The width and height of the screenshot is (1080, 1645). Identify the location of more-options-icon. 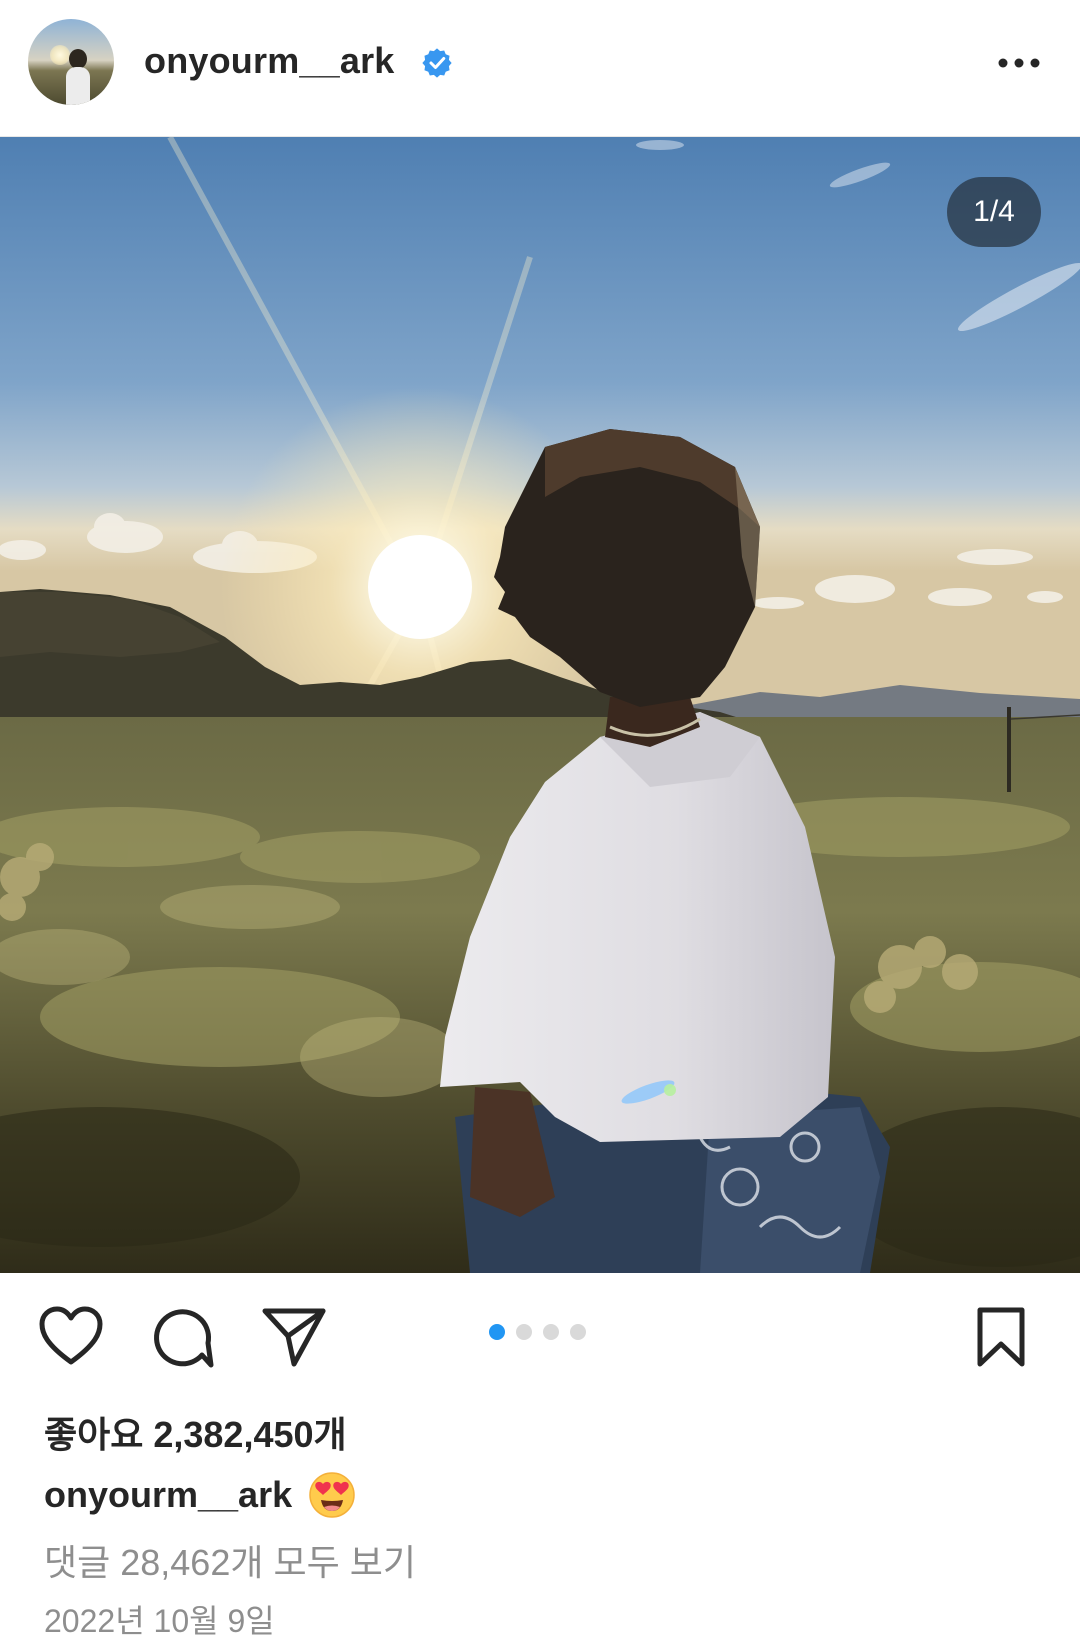
(1019, 63).